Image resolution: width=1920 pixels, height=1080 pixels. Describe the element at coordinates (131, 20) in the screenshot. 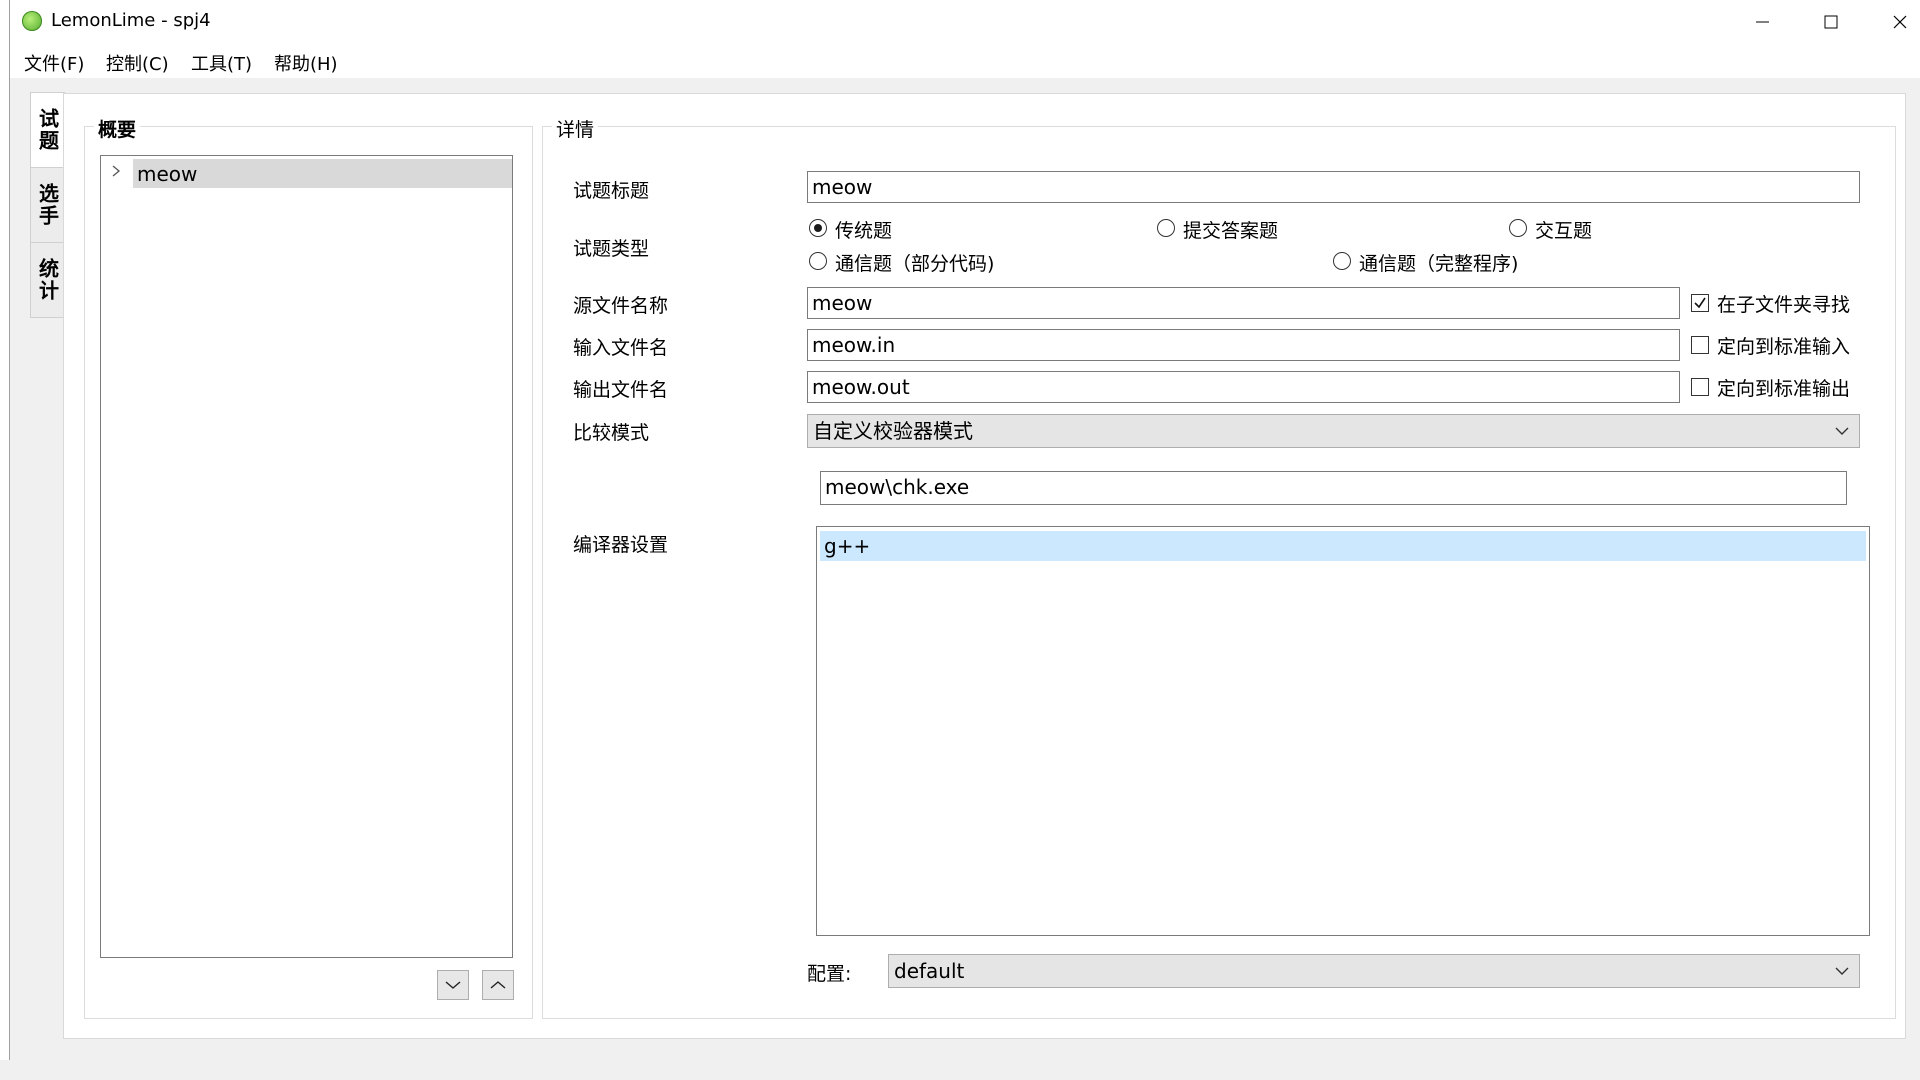

I see `window-title: LemonLime - spj4` at that location.